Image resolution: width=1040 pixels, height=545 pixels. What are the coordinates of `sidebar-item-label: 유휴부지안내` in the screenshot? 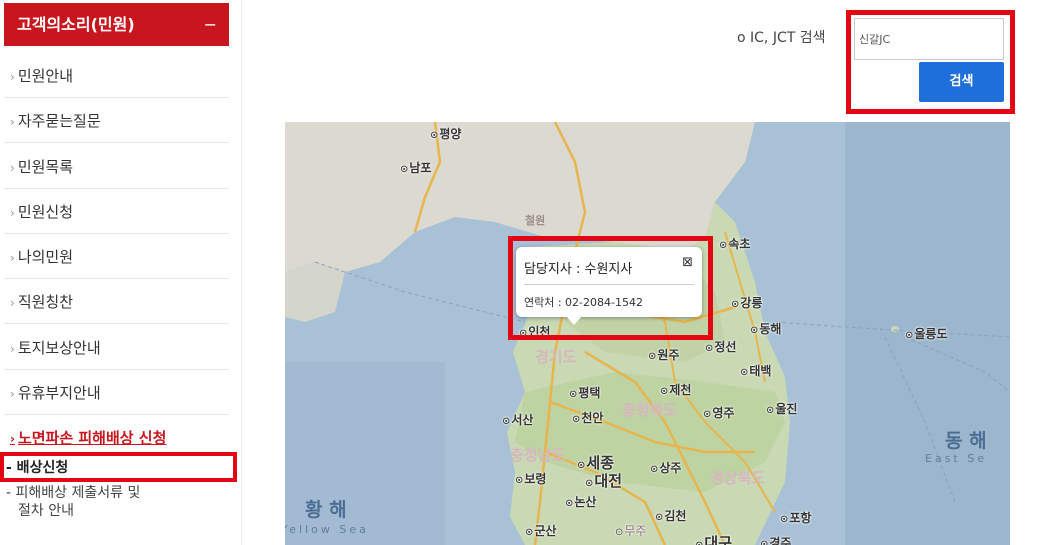 It's located at (59, 393).